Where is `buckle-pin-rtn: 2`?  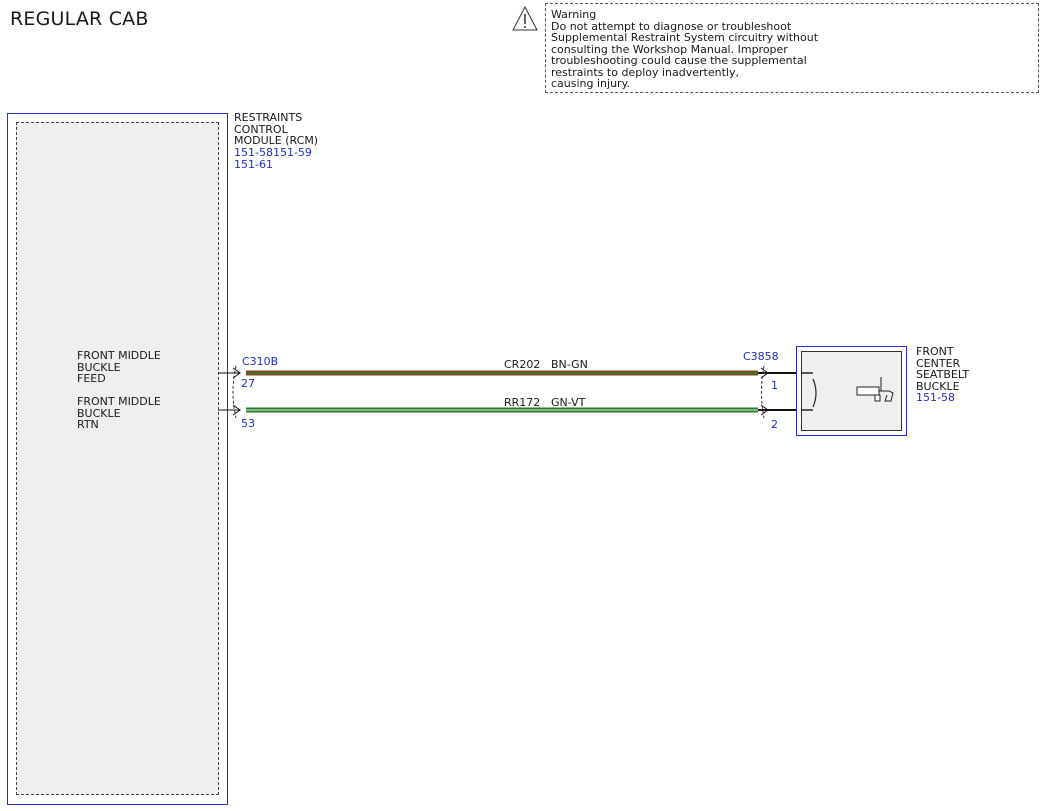
buckle-pin-rtn: 2 is located at coordinates (774, 424).